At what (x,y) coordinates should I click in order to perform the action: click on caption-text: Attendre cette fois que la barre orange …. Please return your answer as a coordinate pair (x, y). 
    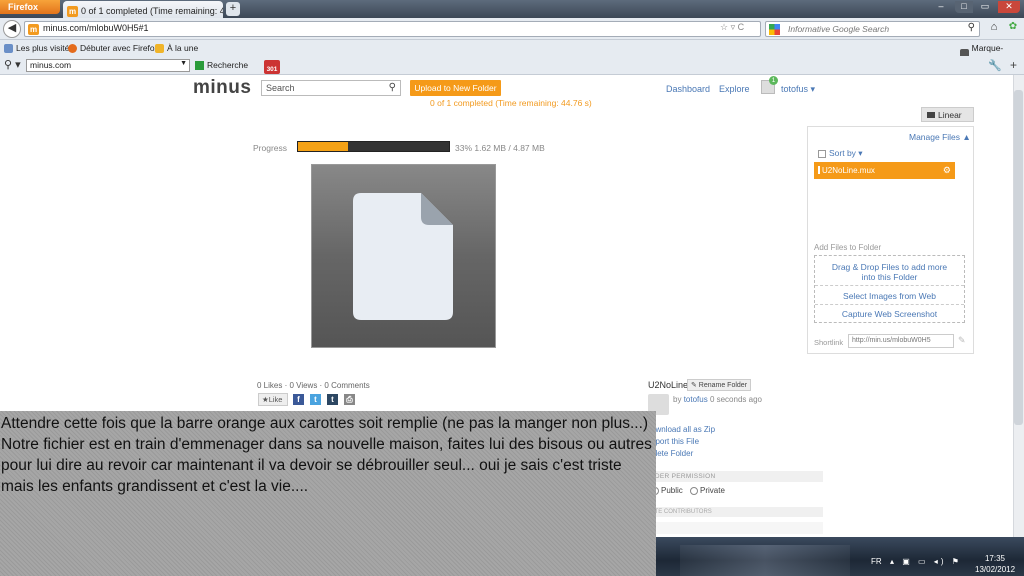
    Looking at the image, I should click on (326, 455).